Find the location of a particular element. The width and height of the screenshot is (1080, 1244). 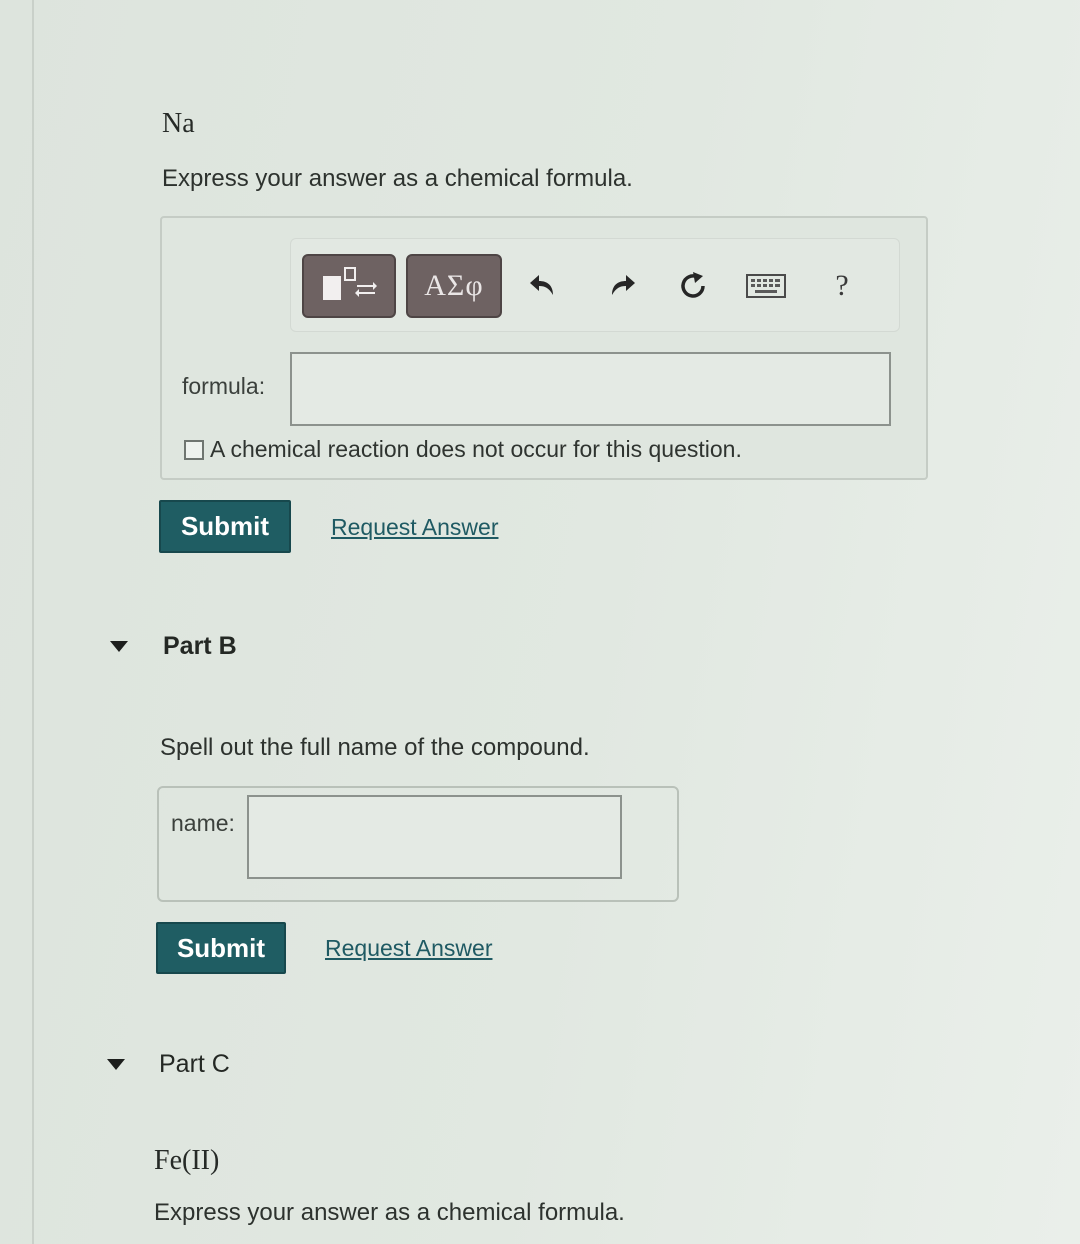

formula-input is located at coordinates (590, 389).